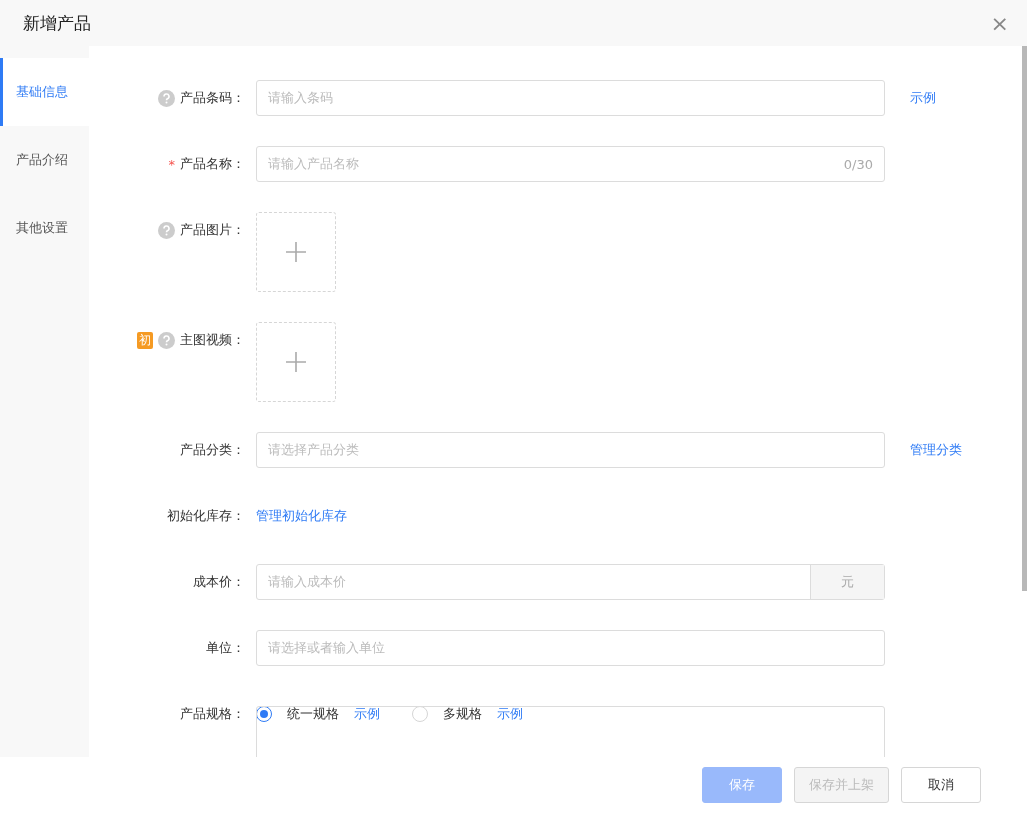 This screenshot has height=813, width=1027. Describe the element at coordinates (941, 785) in the screenshot. I see `footer-button: 取消` at that location.